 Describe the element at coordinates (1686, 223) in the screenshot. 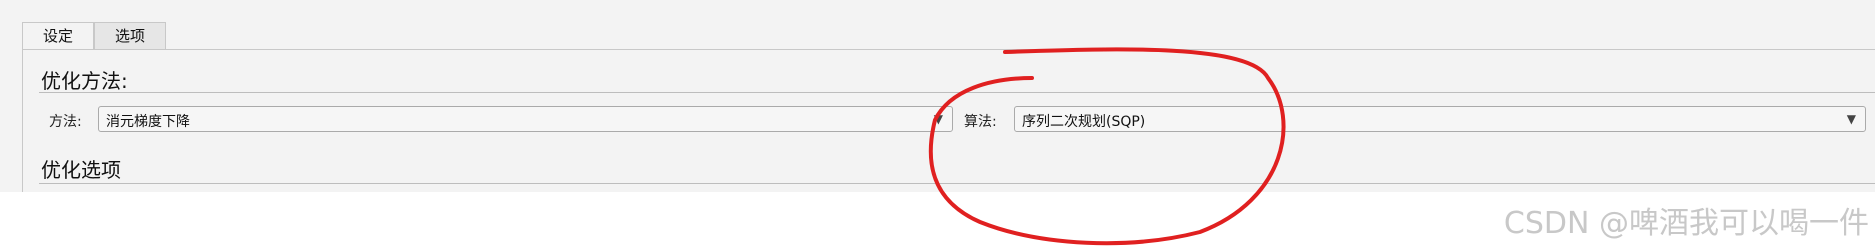

I see `watermark-text: CSDN @啤酒我可以喝一件` at that location.